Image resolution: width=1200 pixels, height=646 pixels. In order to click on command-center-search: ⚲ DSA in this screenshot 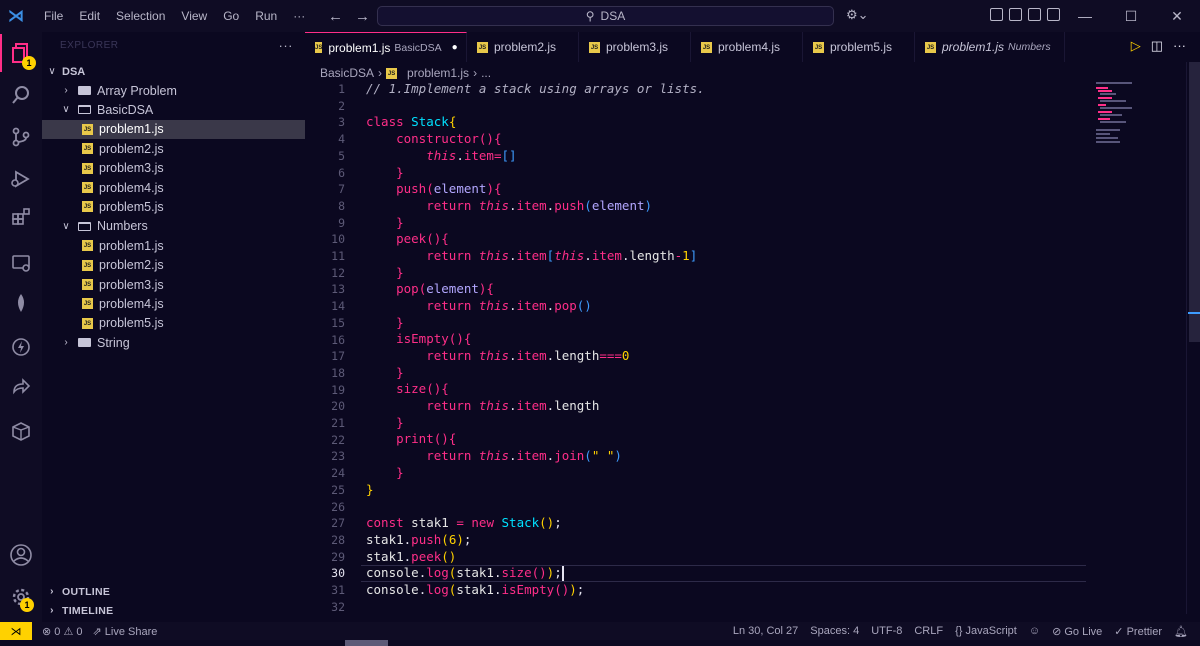, I will do `click(605, 16)`.